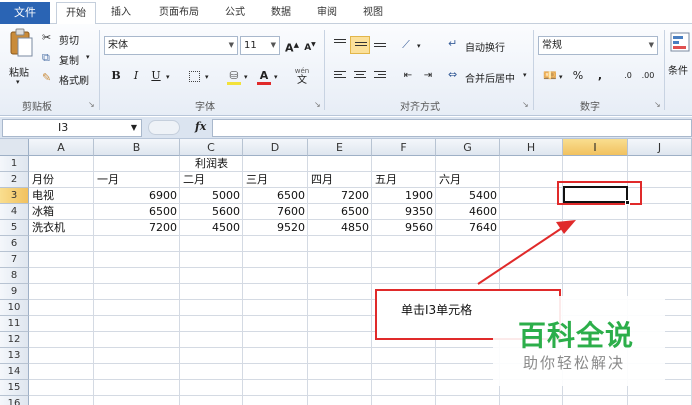  What do you see at coordinates (14, 356) in the screenshot?
I see `row-header-13: 13` at bounding box center [14, 356].